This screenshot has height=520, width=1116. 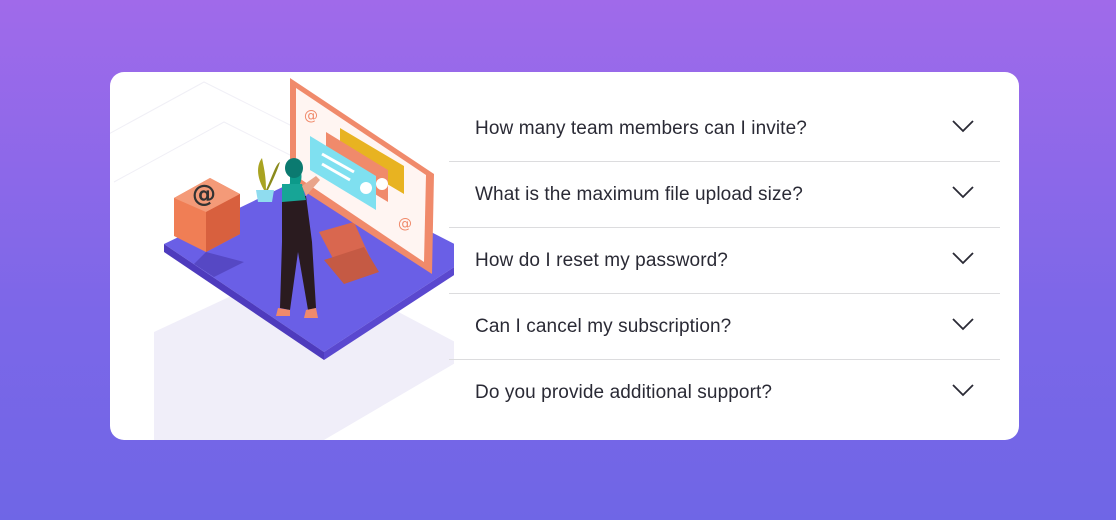 I want to click on faq-question: How do I reset my password?, so click(x=601, y=260).